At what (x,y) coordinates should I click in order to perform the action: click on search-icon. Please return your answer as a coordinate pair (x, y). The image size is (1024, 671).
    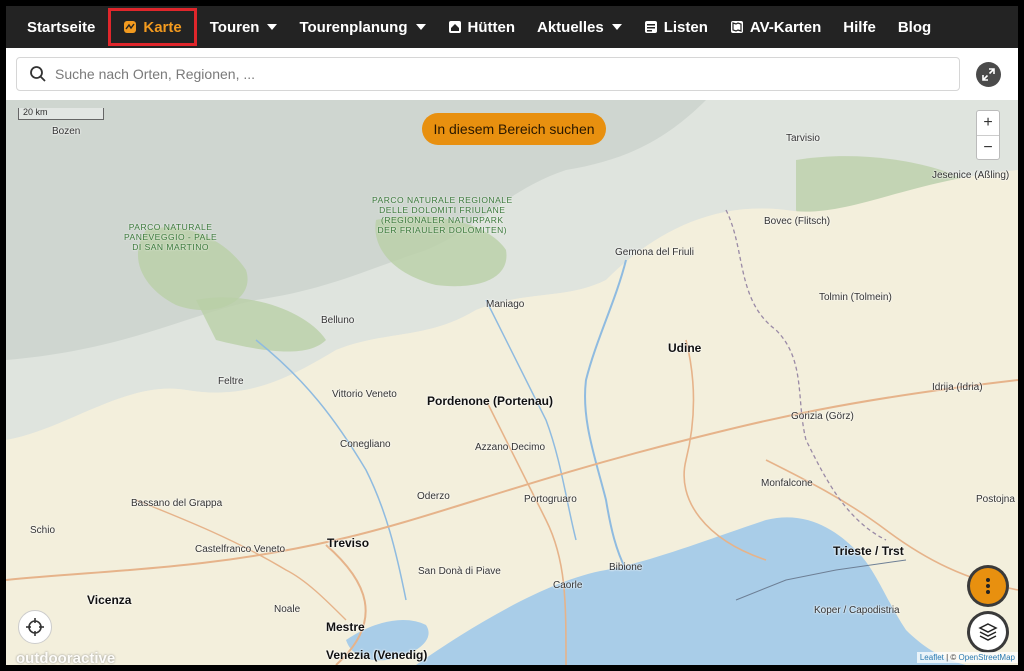
    Looking at the image, I should click on (38, 74).